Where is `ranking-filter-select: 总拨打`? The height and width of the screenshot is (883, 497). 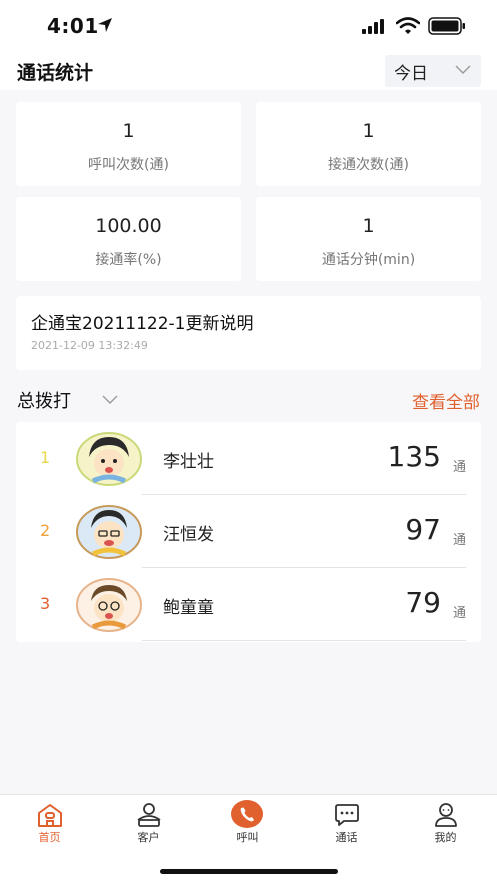 ranking-filter-select: 总拨打 is located at coordinates (44, 400).